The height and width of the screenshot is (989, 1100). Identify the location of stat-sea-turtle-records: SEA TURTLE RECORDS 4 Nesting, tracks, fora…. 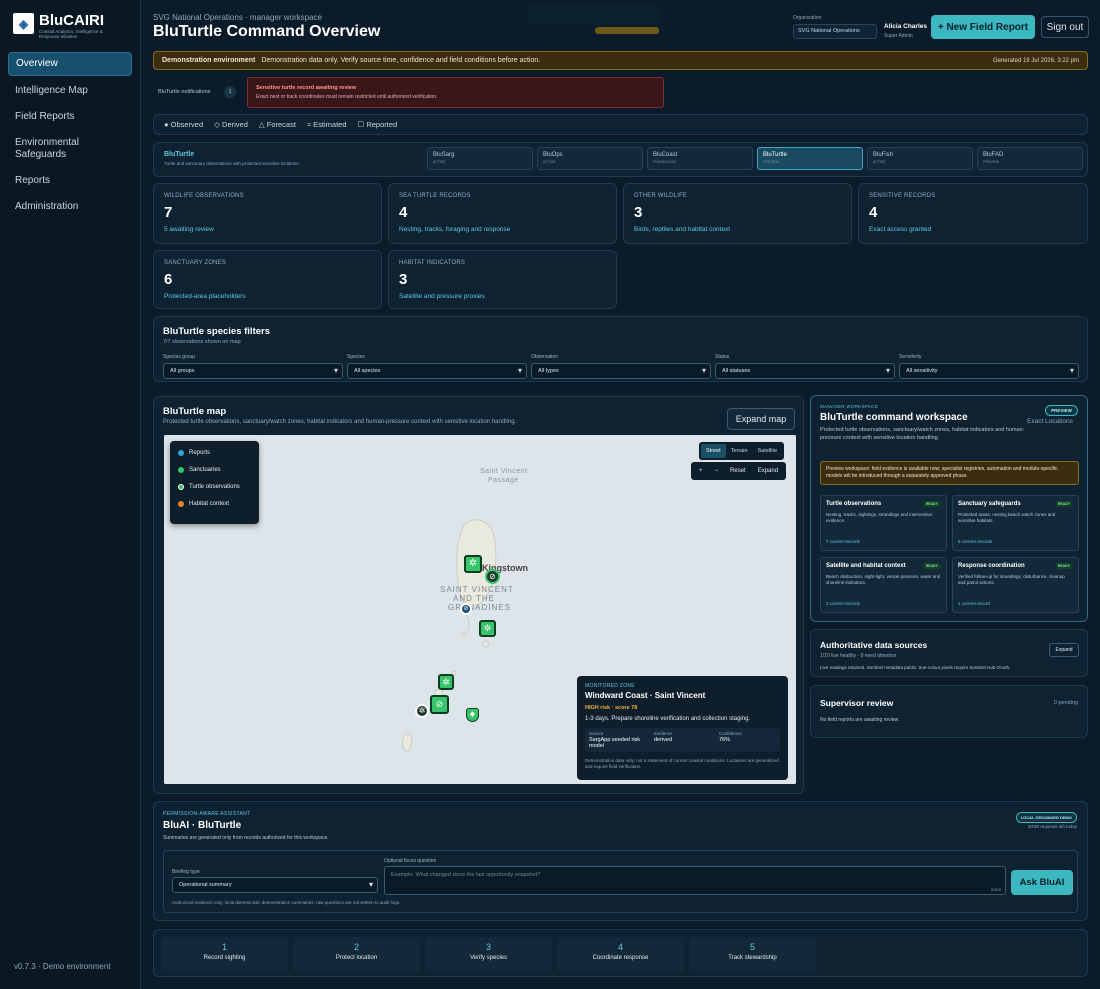
(502, 213).